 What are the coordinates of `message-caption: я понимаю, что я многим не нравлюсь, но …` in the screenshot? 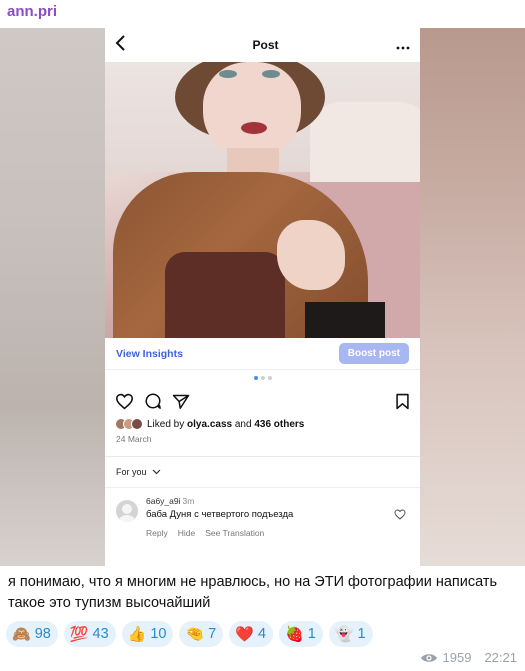 It's located at (253, 592).